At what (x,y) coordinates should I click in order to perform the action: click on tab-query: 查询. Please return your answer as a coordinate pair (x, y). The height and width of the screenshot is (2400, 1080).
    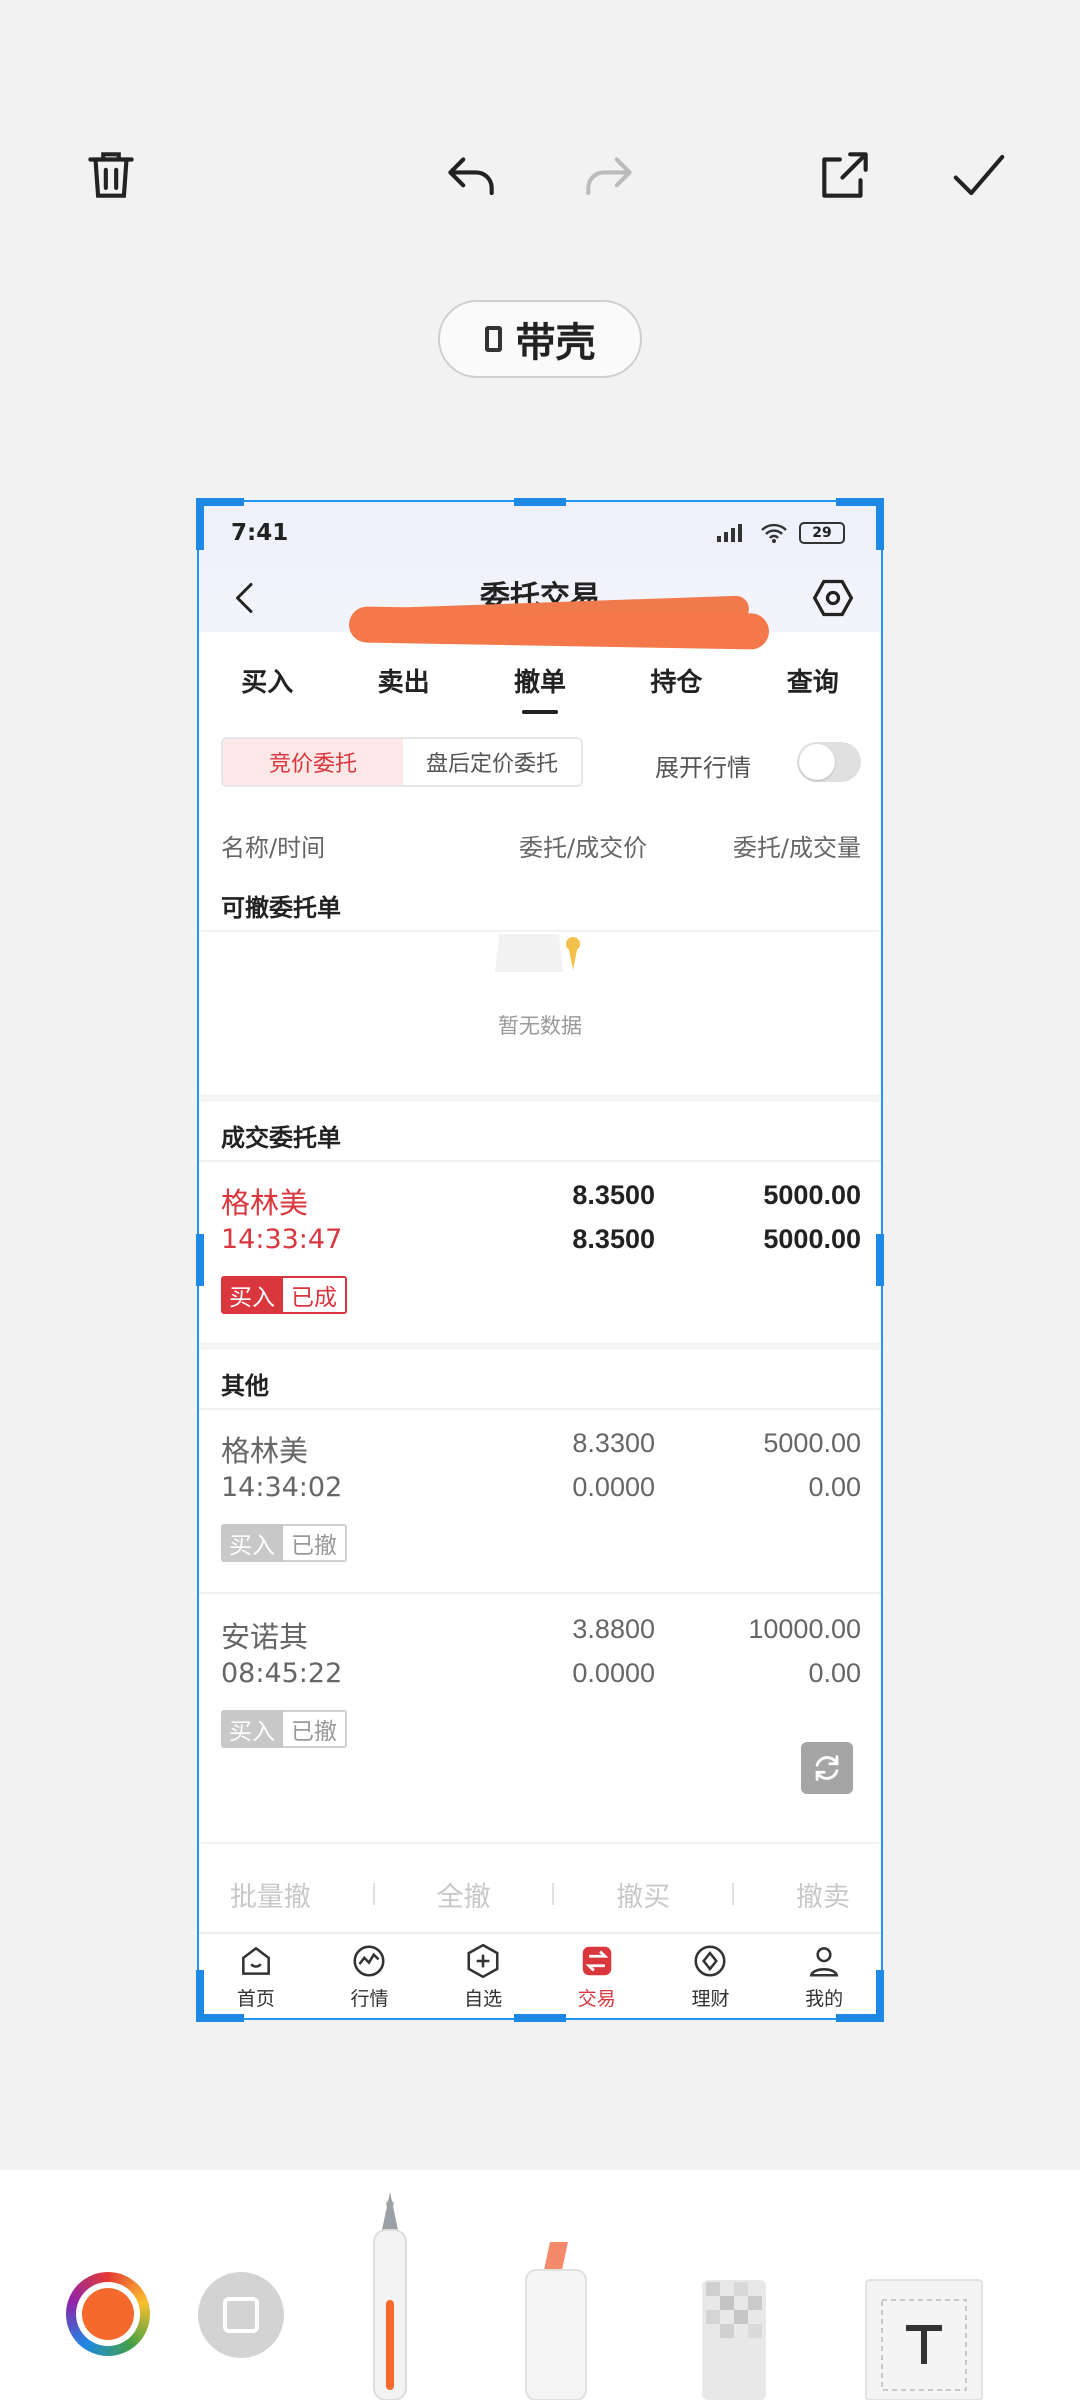
    Looking at the image, I should click on (813, 684).